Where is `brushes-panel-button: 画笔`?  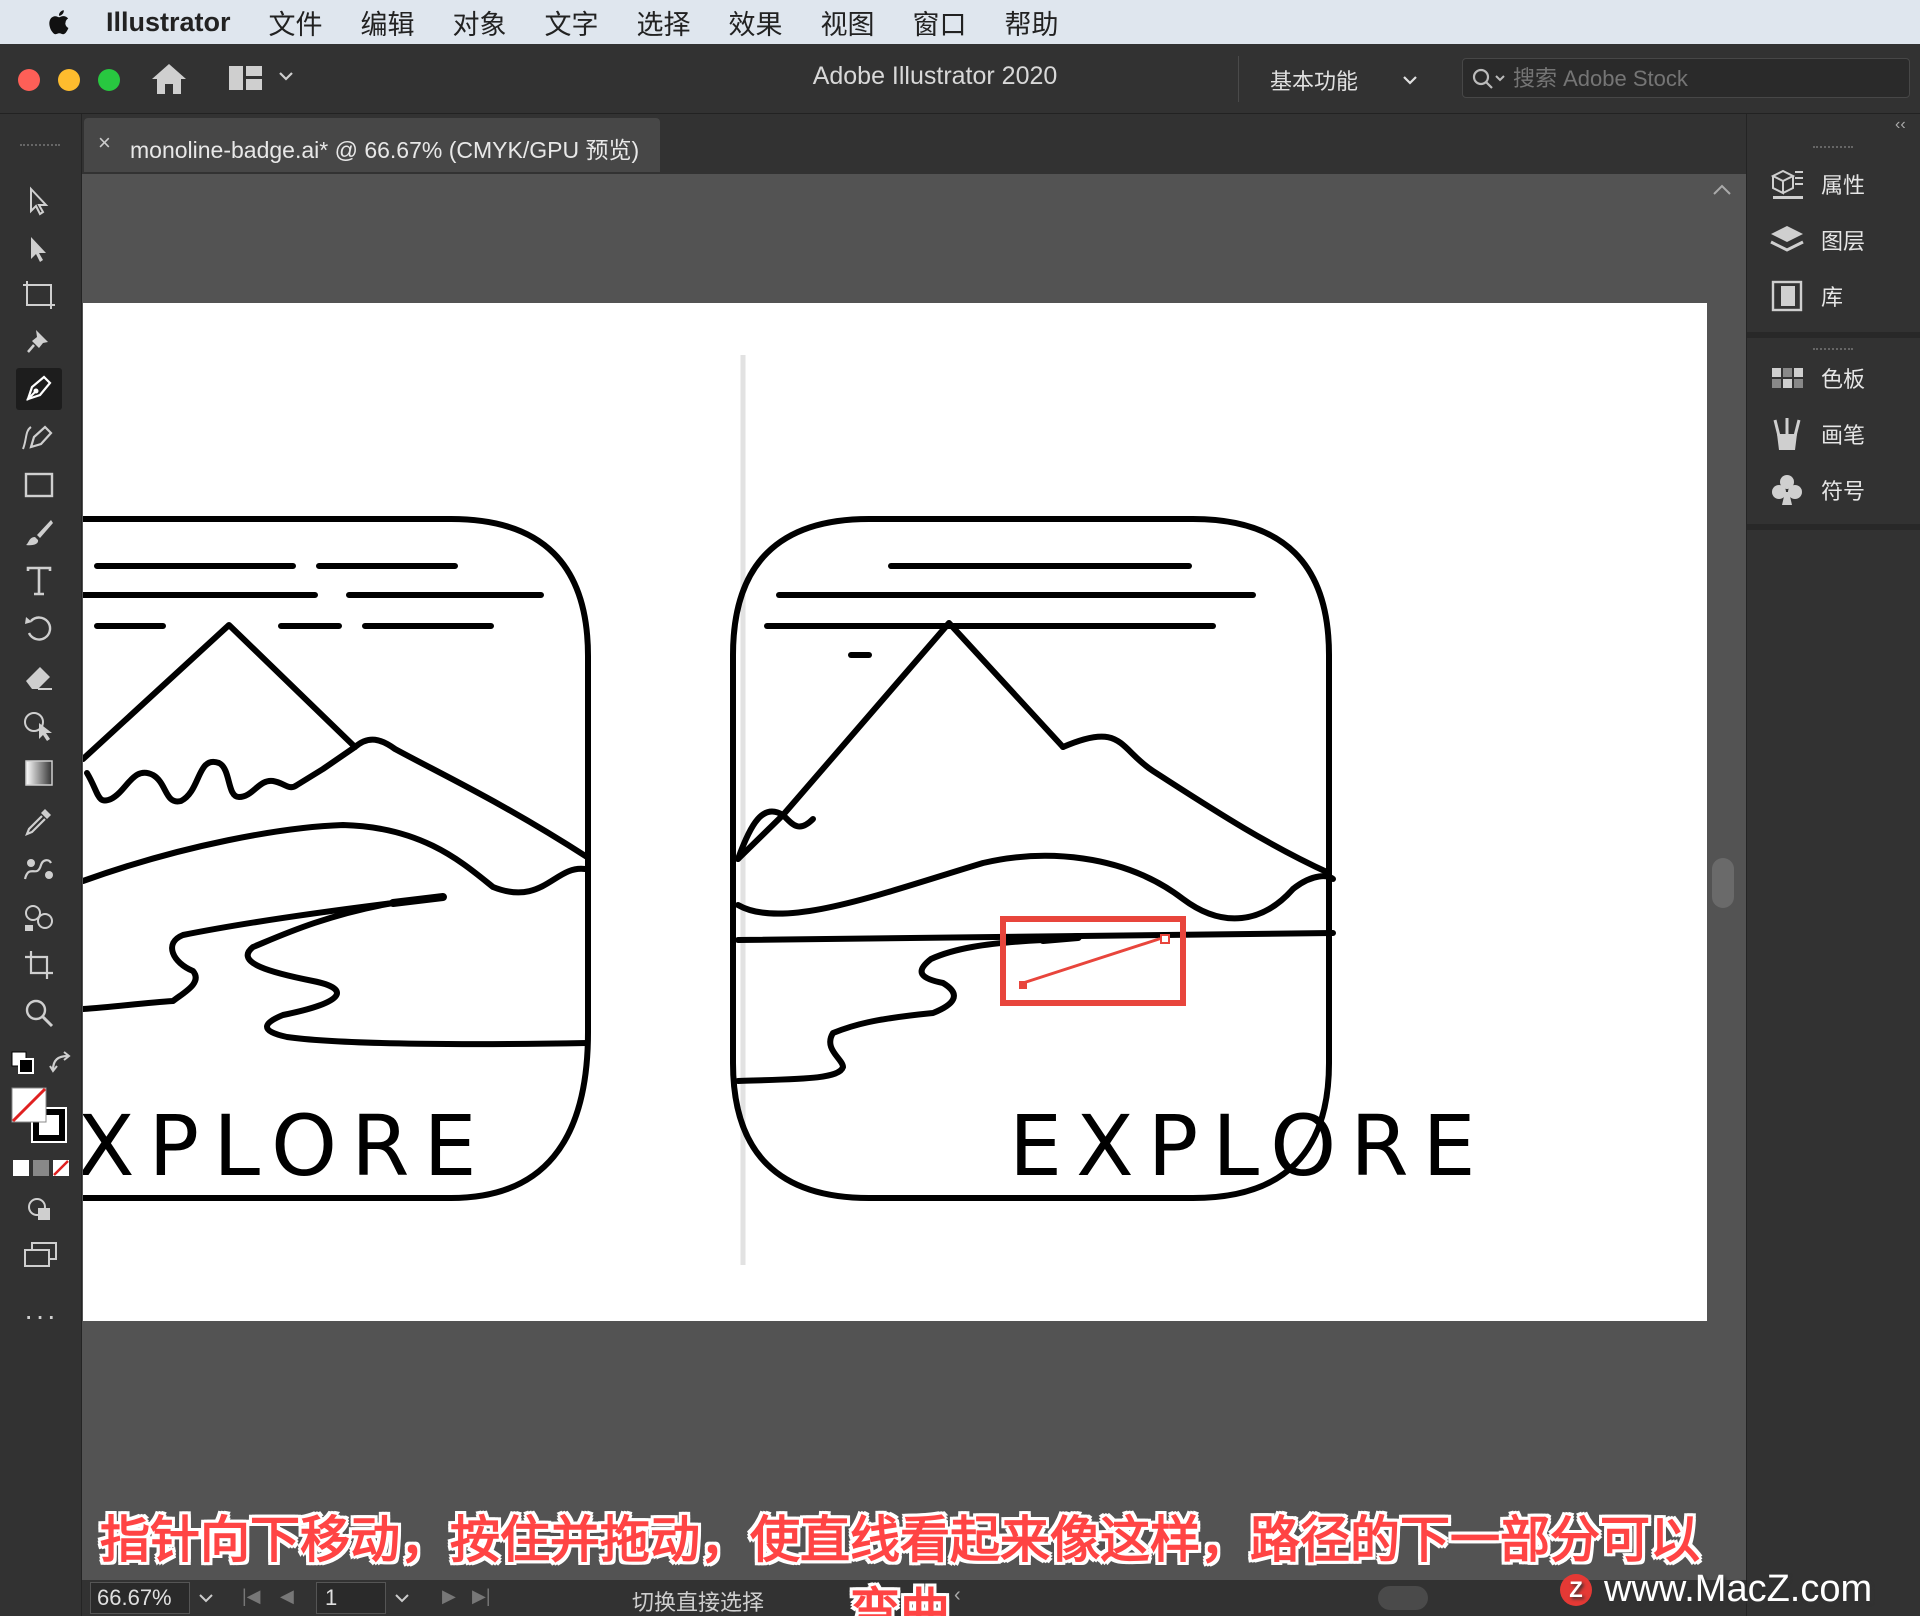
brushes-panel-button: 画笔 is located at coordinates (1816, 434).